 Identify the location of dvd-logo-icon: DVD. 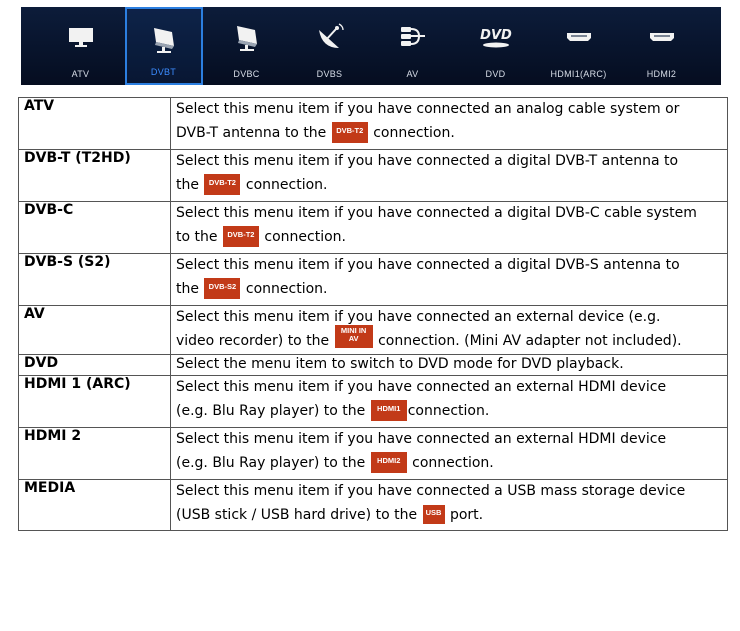
(496, 38).